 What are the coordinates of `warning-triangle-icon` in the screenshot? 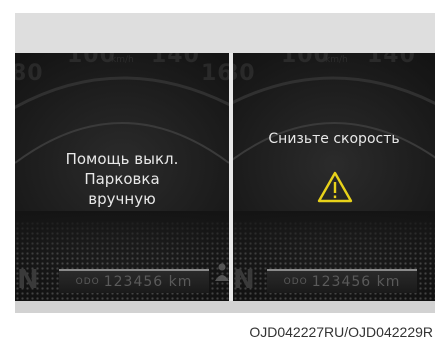 It's located at (335, 187).